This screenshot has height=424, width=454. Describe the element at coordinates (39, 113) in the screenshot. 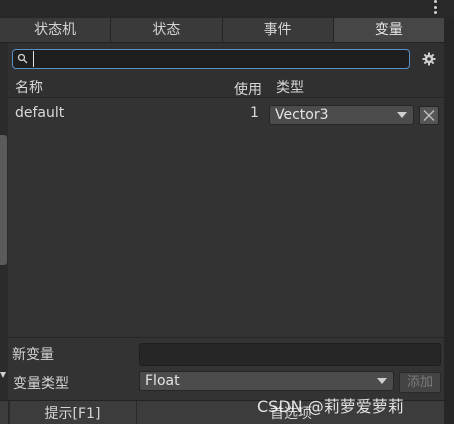

I see `variable-name: default` at that location.